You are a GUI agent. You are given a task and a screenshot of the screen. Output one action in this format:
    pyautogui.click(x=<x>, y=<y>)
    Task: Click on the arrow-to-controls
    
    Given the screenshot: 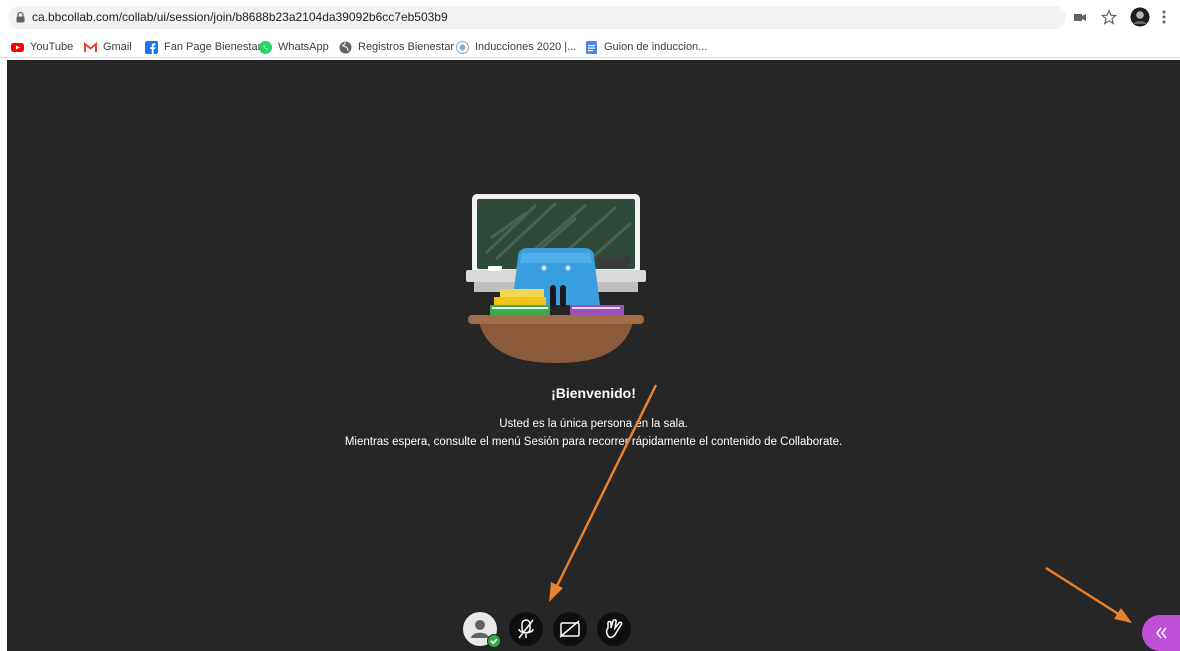 What is the action you would take?
    pyautogui.click(x=603, y=493)
    